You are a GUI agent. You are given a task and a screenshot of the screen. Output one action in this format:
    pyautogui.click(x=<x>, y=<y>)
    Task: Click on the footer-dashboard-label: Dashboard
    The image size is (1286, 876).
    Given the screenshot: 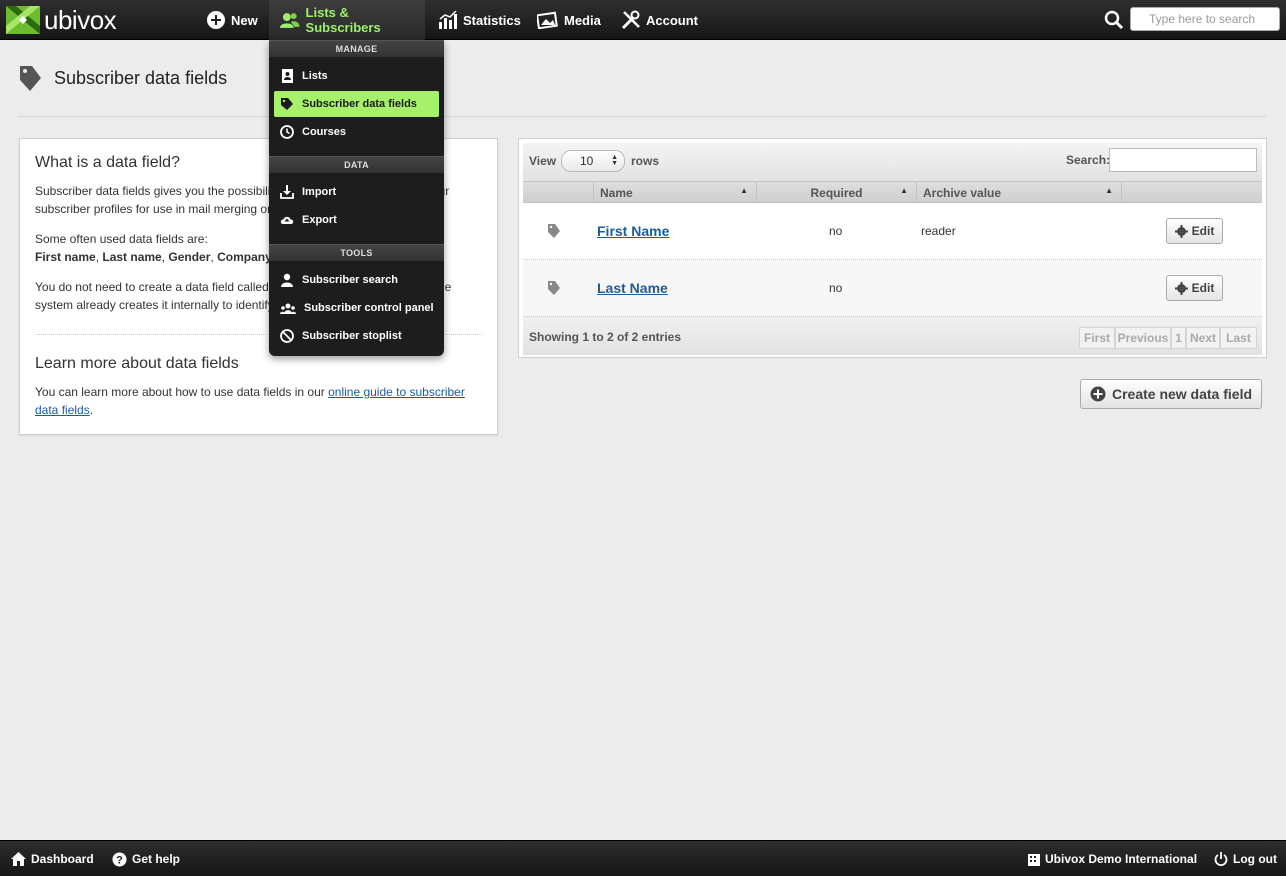 What is the action you would take?
    pyautogui.click(x=62, y=859)
    